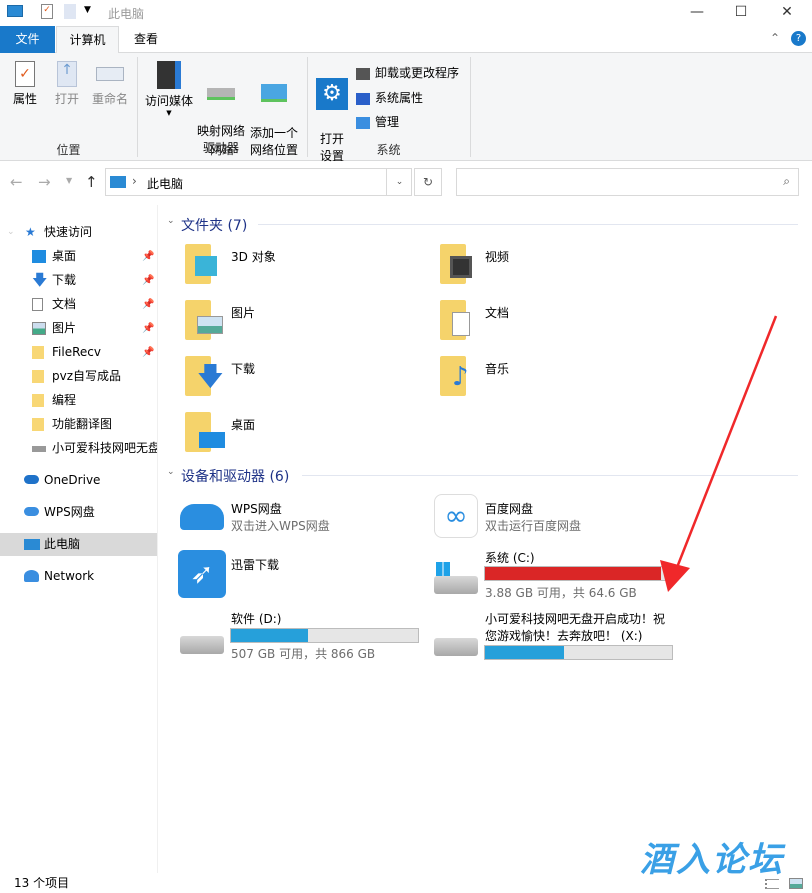  I want to click on large-icons-view-icon, so click(796, 883).